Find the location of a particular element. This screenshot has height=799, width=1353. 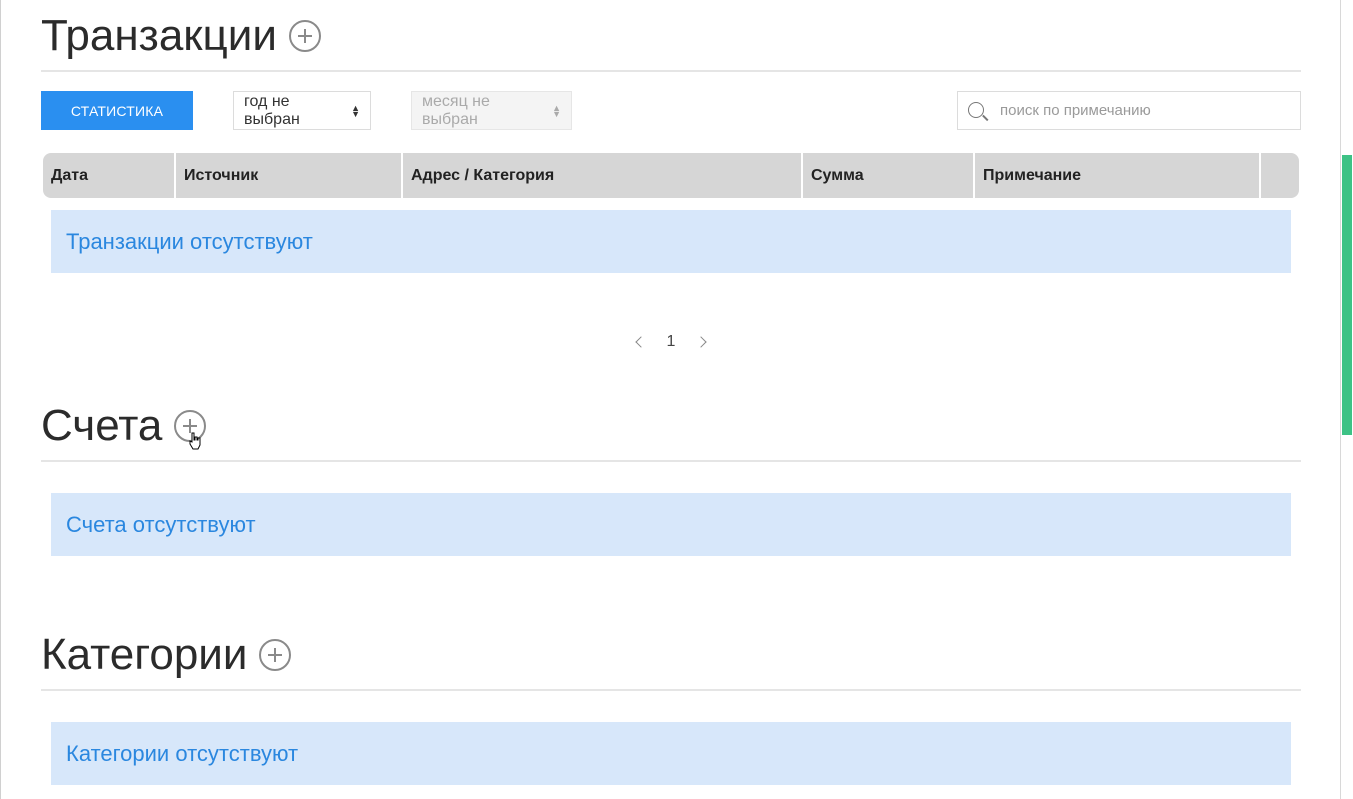

transactions-title: Транзакции is located at coordinates (159, 35).